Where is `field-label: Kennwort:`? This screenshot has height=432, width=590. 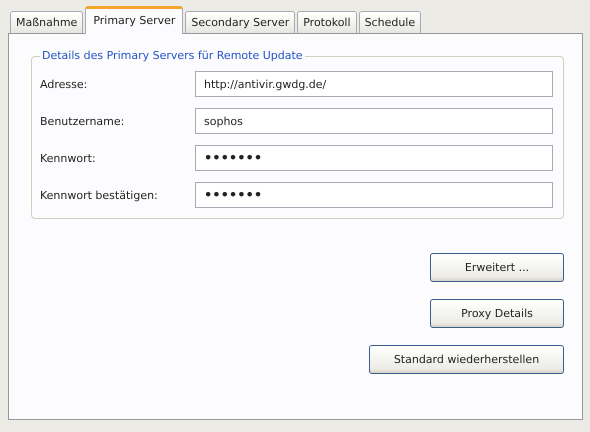 field-label: Kennwort: is located at coordinates (68, 158).